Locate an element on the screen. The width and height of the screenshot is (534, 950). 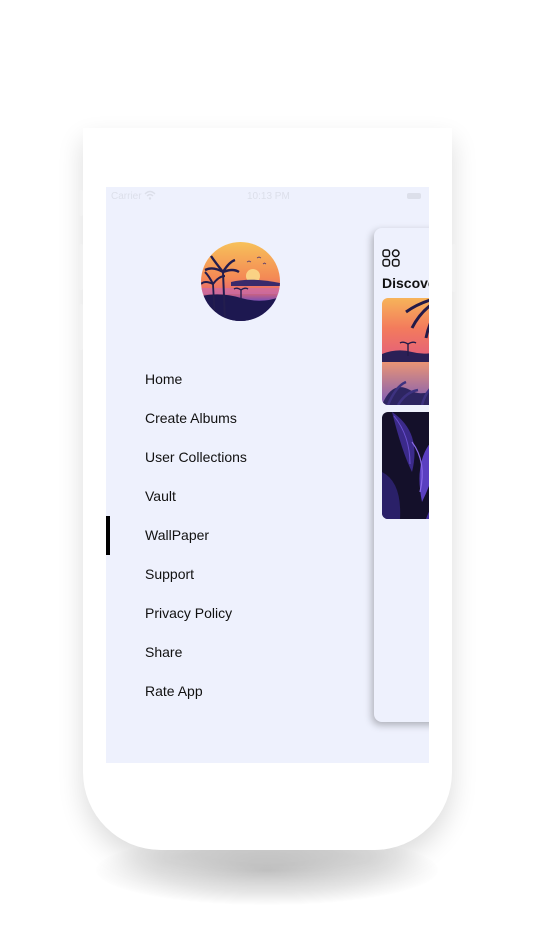
discover-title: Discove is located at coordinates (405, 283).